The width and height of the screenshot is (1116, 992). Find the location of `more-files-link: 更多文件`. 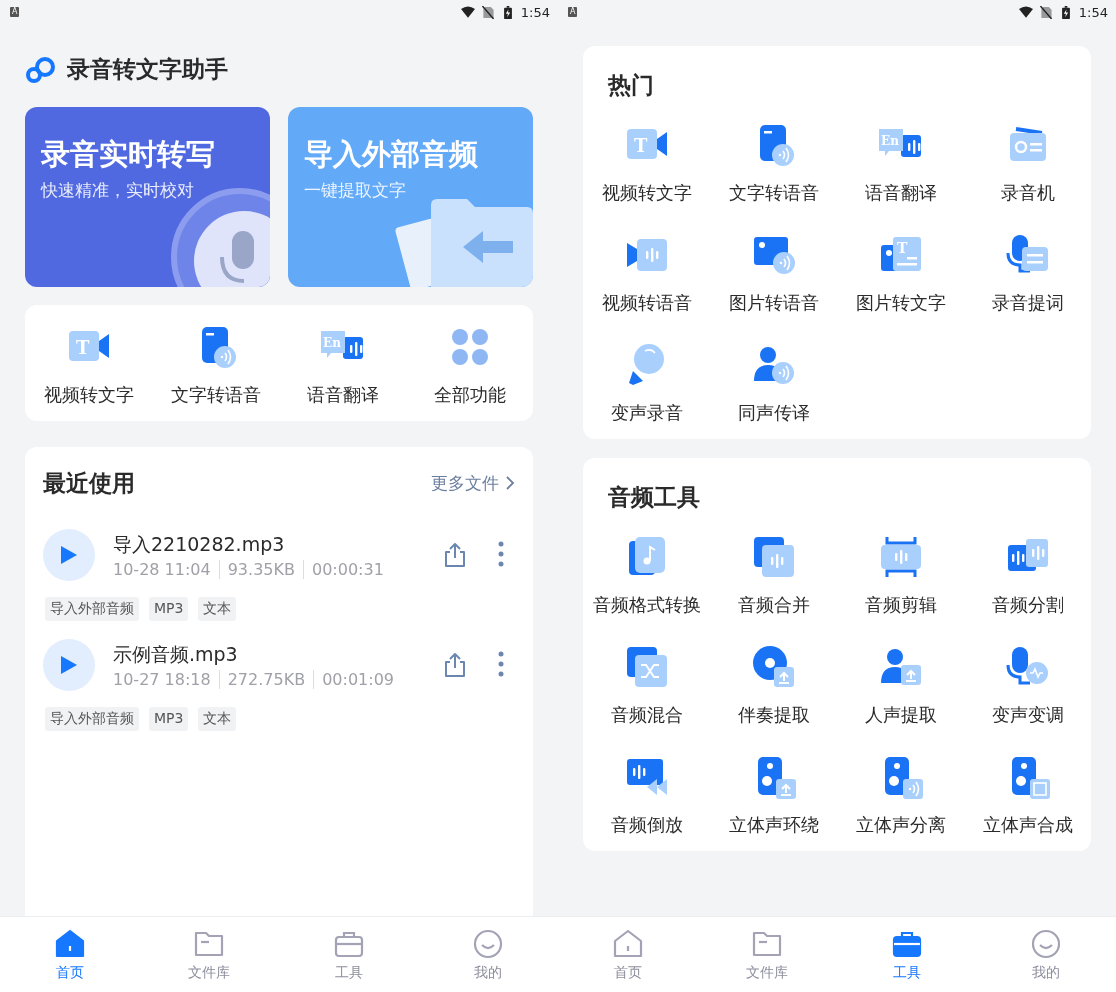

more-files-link: 更多文件 is located at coordinates (473, 483).